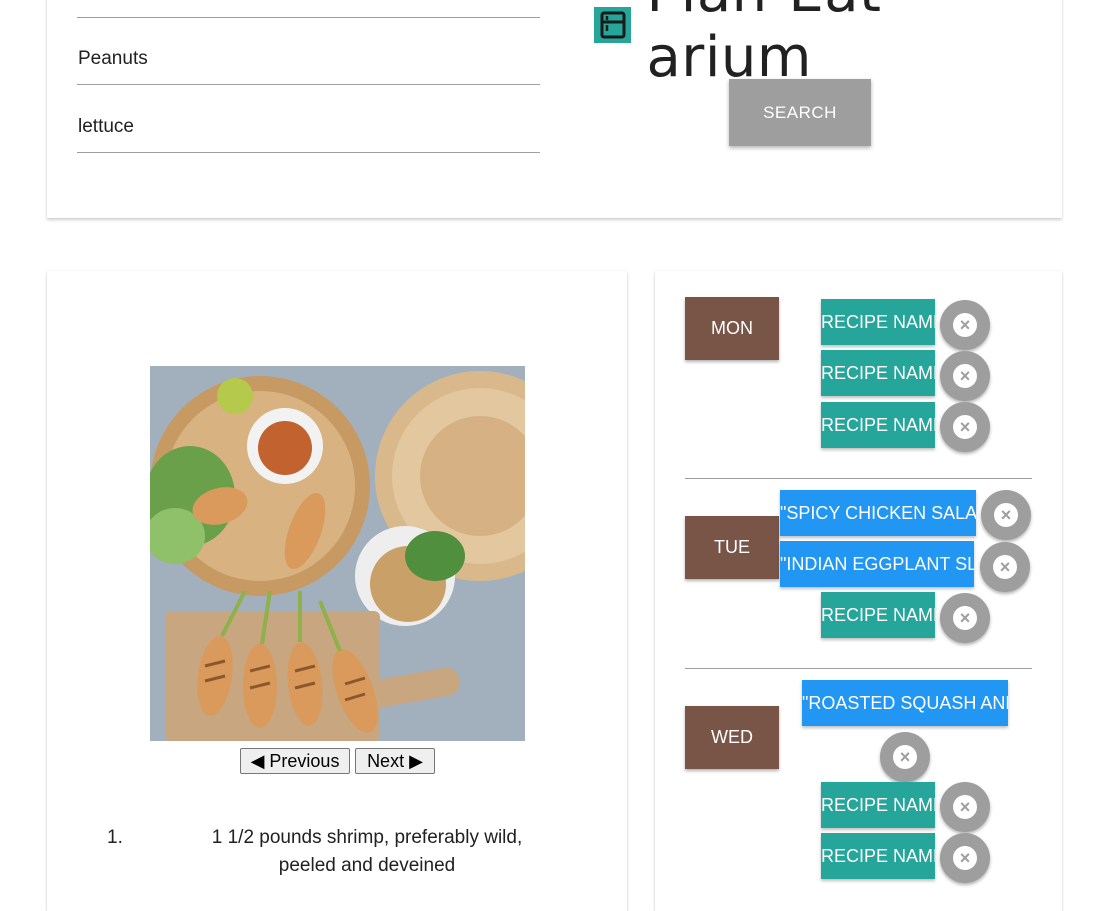 This screenshot has height=911, width=1120. I want to click on ingredient-value: Peanuts, so click(113, 58).